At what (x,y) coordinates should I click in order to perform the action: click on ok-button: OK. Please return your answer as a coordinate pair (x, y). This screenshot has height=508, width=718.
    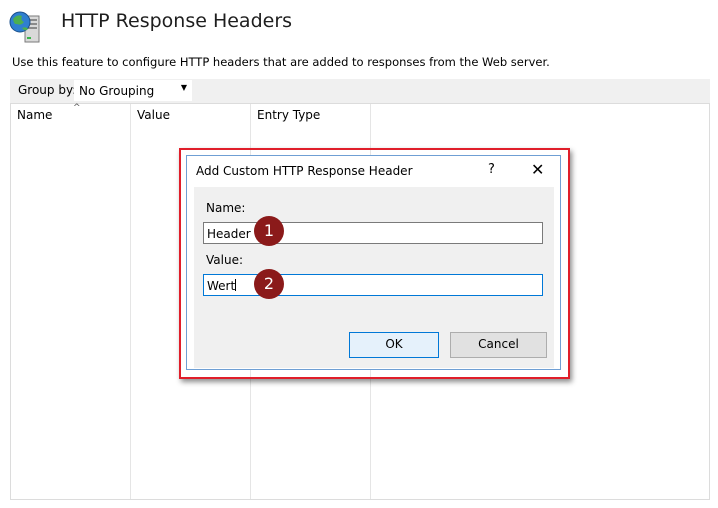
    Looking at the image, I should click on (394, 345).